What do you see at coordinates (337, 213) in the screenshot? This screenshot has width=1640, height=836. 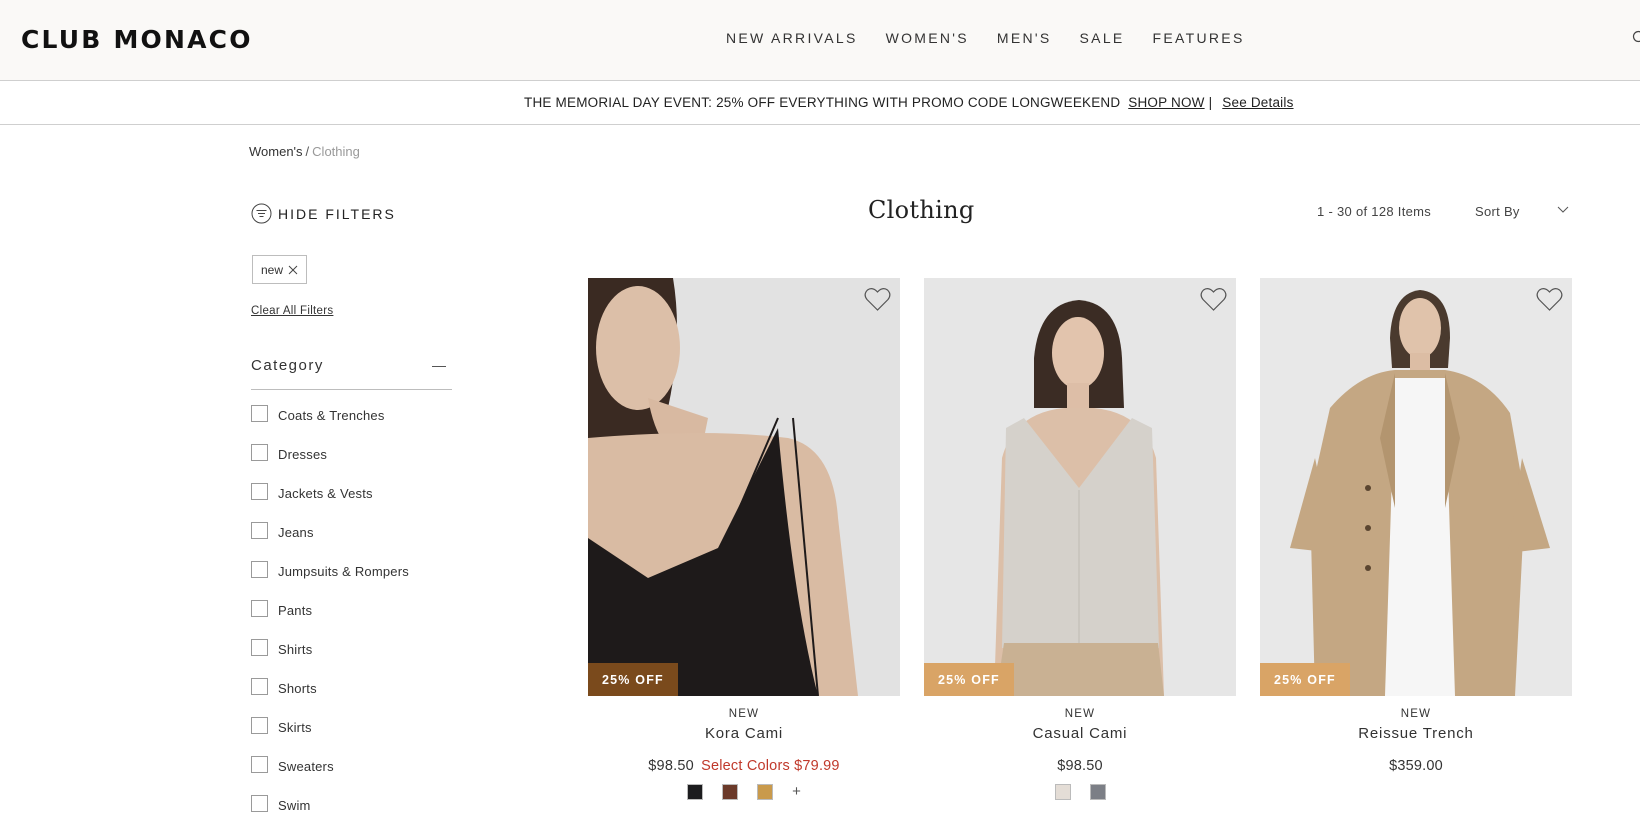 I see `hide-filters-label: HIDE FILTERS` at bounding box center [337, 213].